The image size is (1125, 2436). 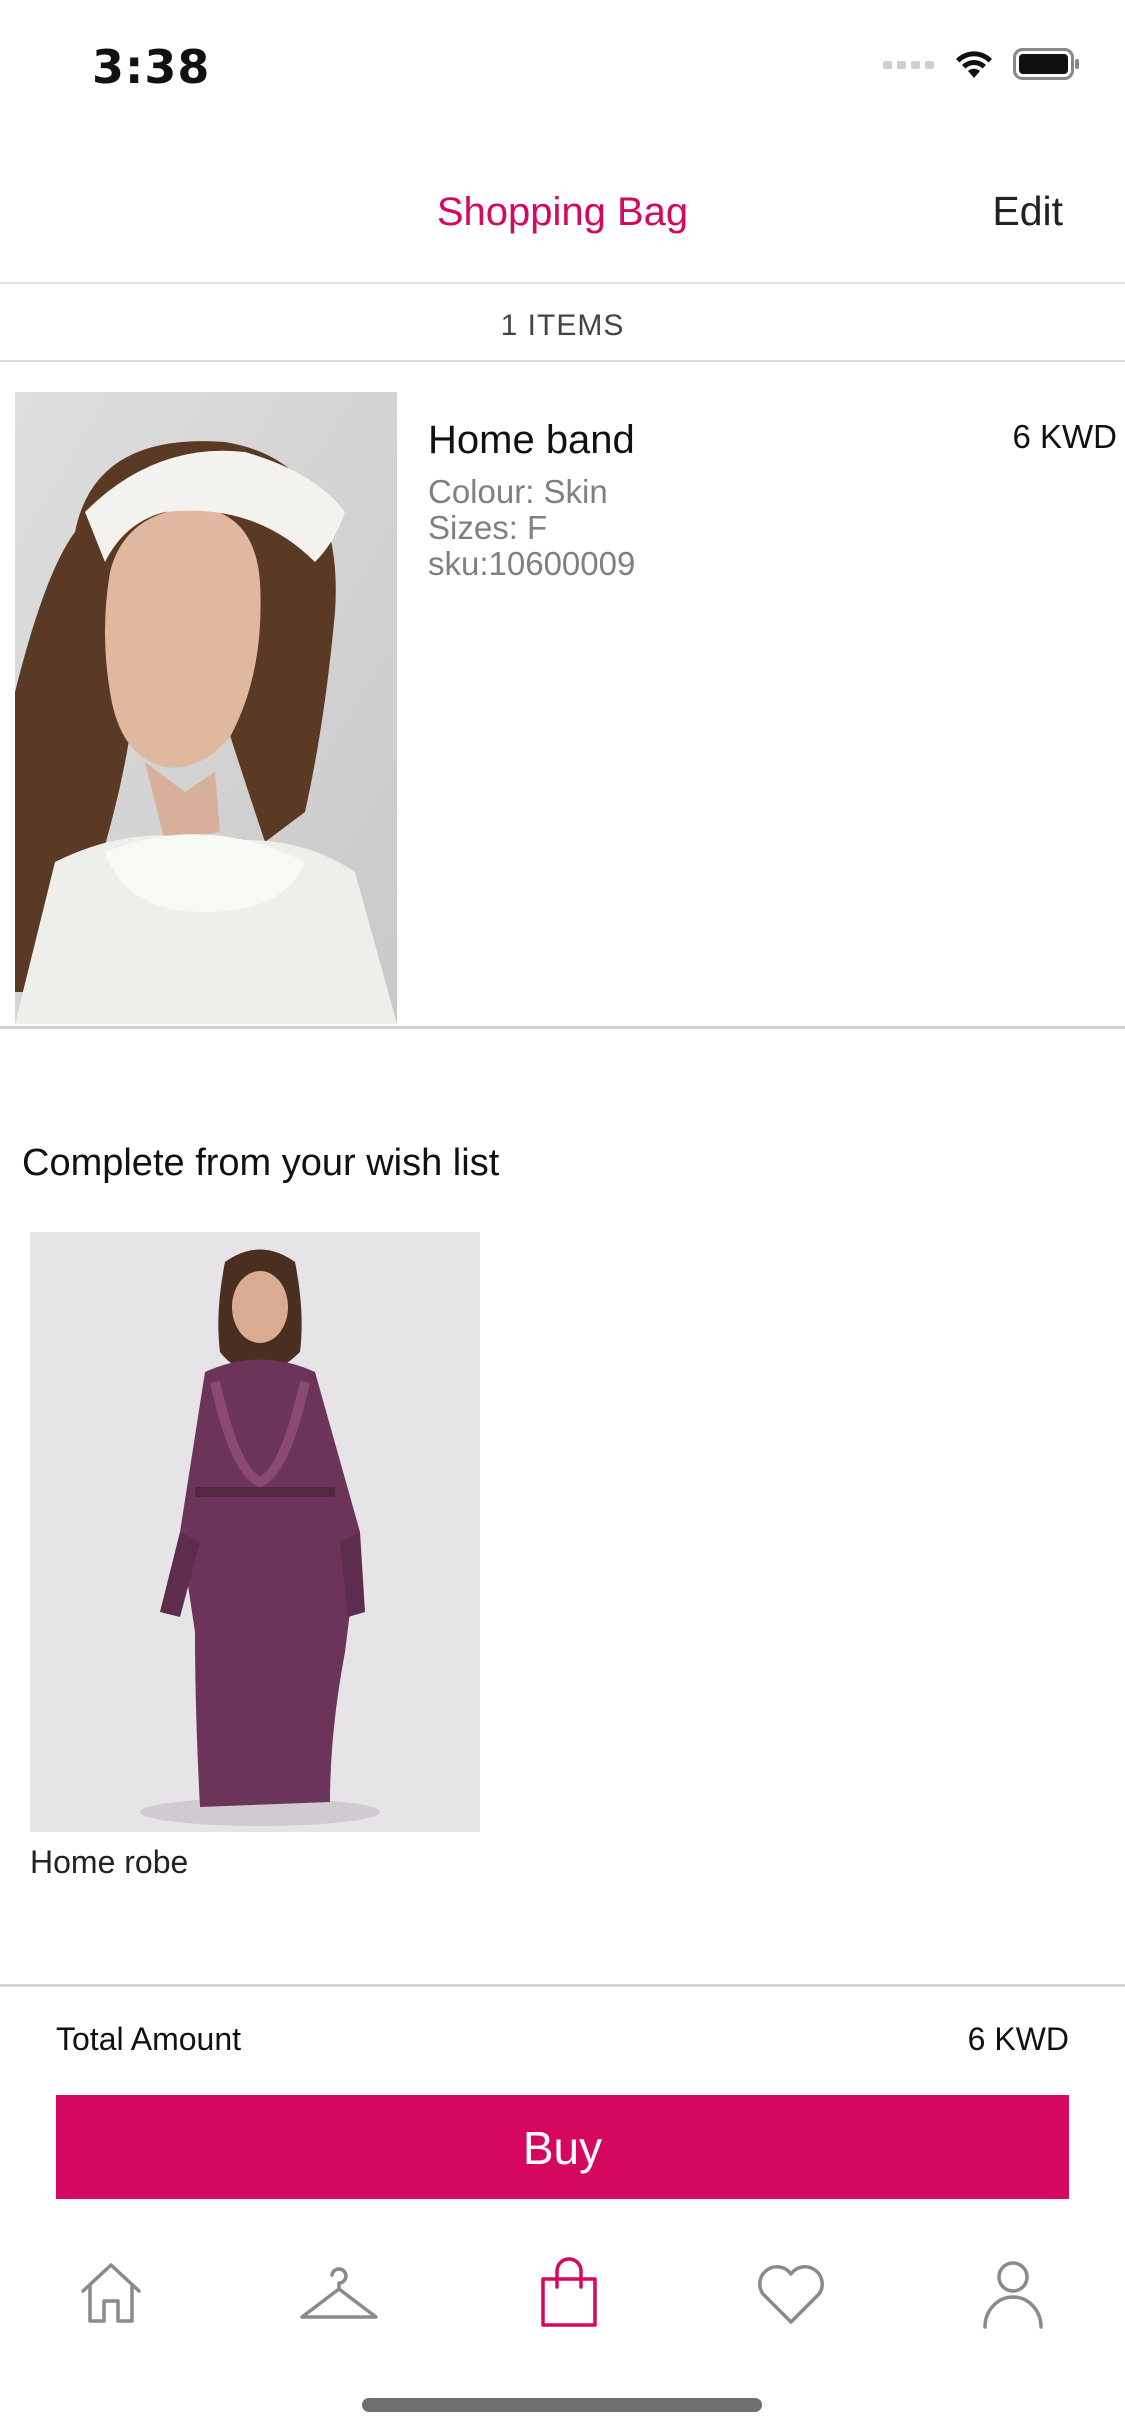 I want to click on item-price: 6 KWD, so click(x=1064, y=436).